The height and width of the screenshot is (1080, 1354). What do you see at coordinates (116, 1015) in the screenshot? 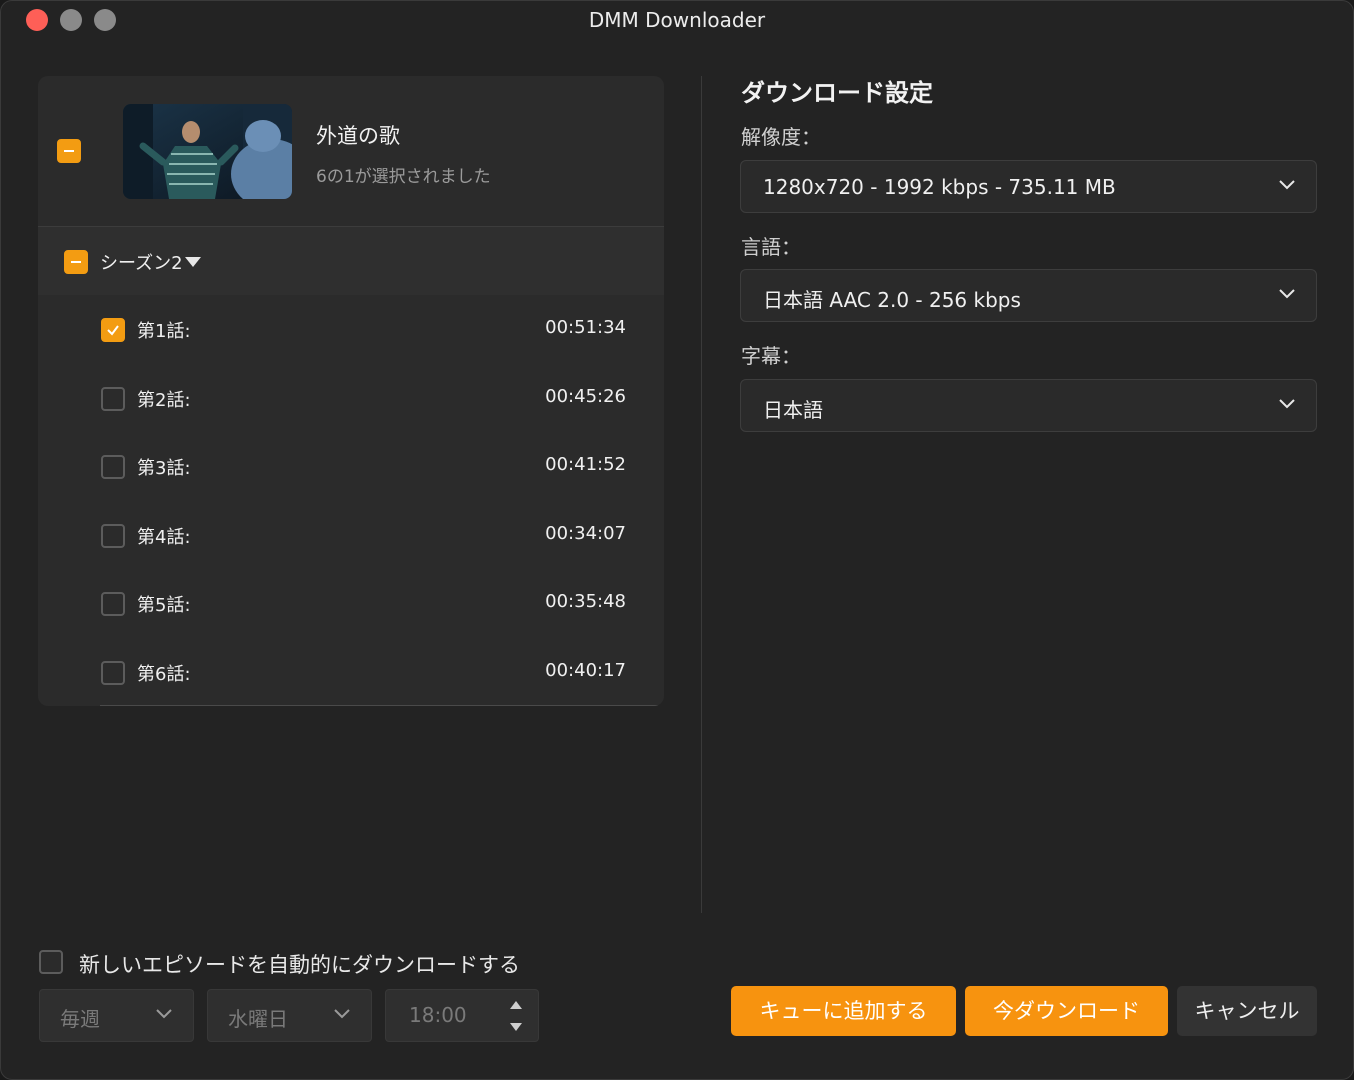
I see `frequency-select: 毎週` at bounding box center [116, 1015].